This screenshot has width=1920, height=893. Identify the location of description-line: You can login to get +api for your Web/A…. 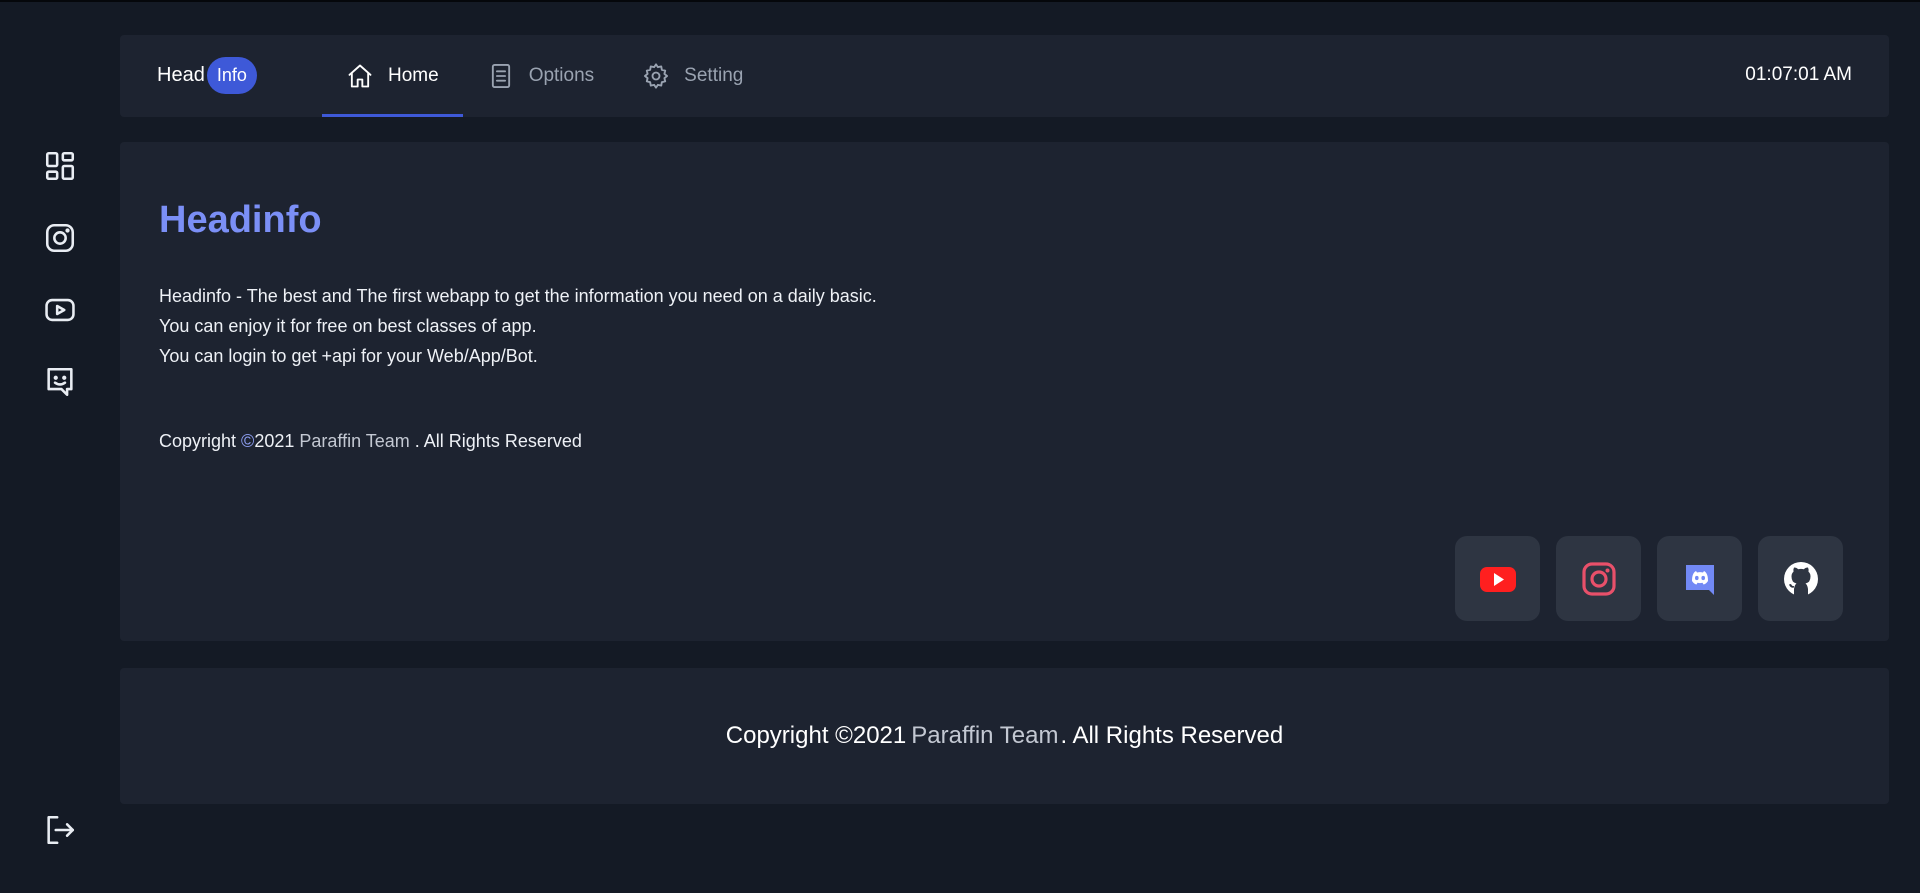
(348, 356).